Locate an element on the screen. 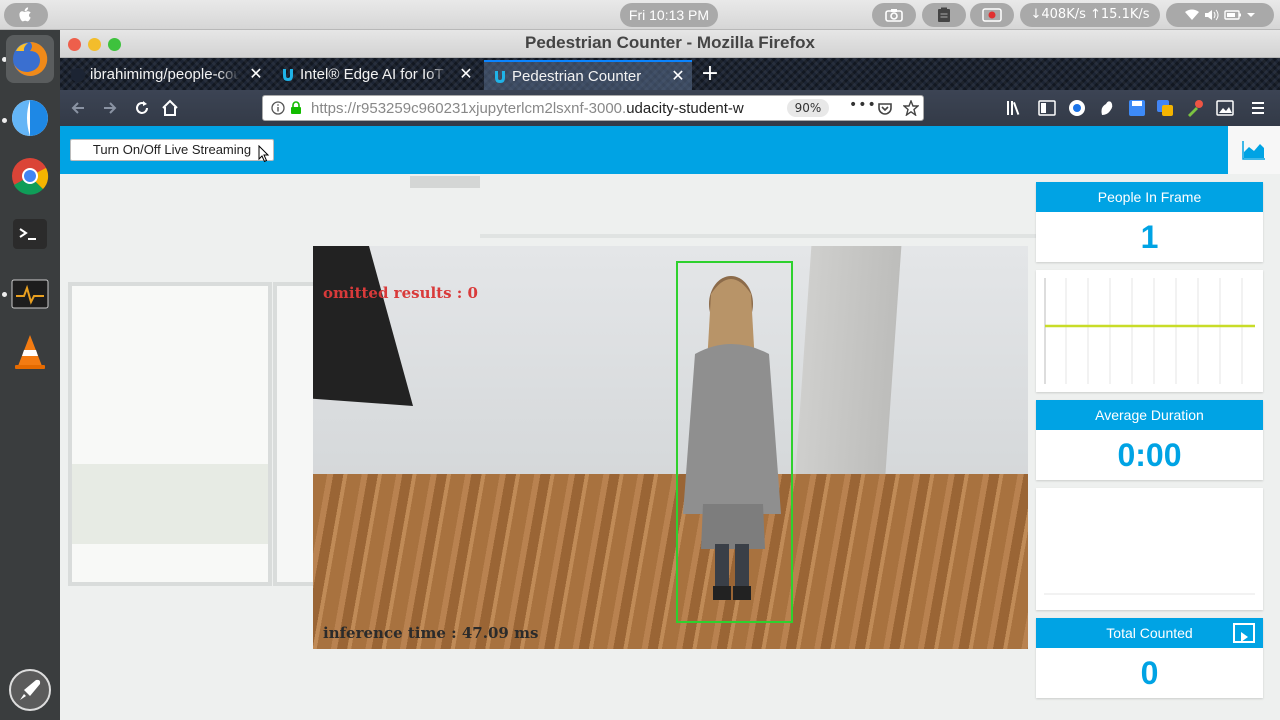 Image resolution: width=1280 pixels, height=720 pixels. people-line-chart is located at coordinates (1149, 331).